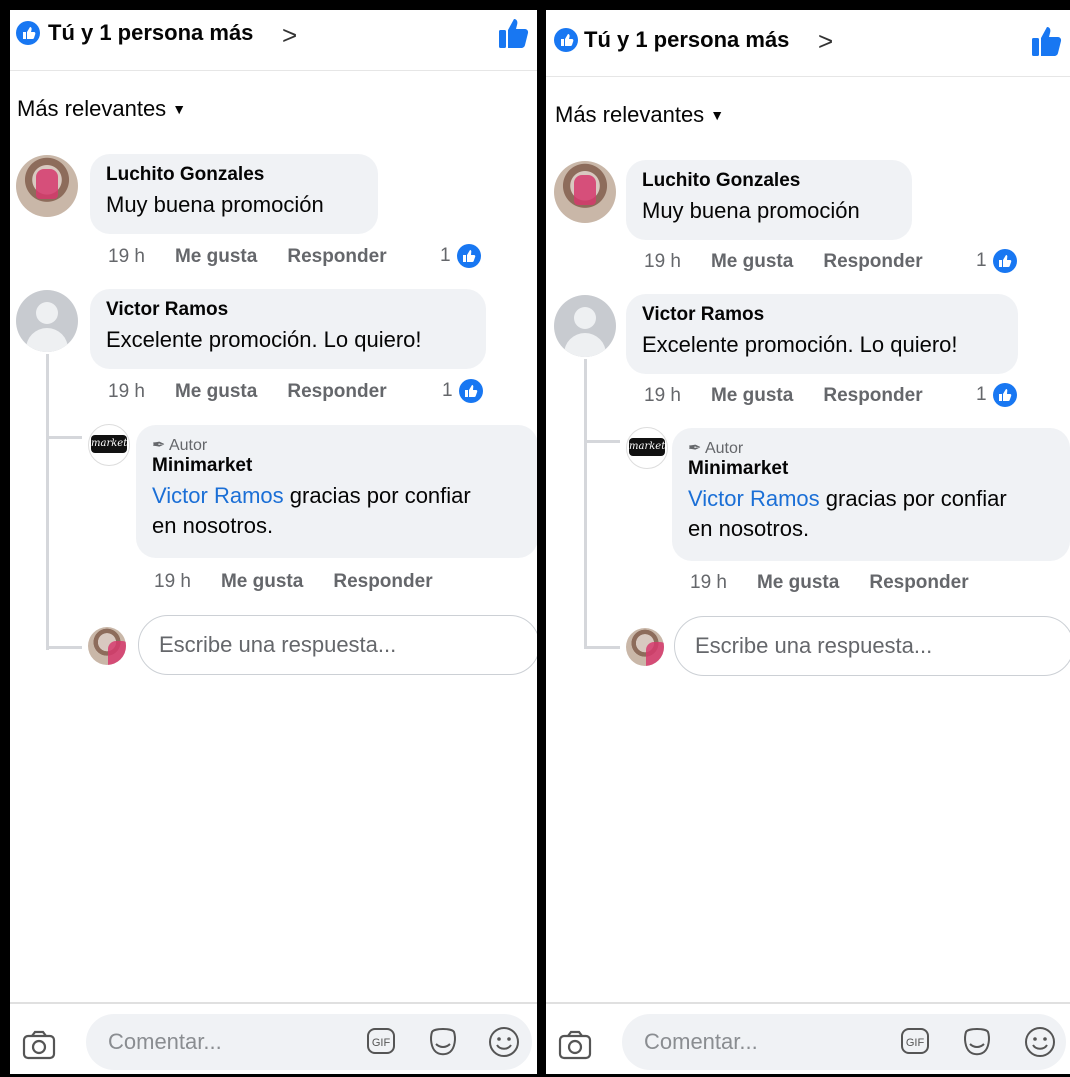 This screenshot has width=1070, height=1077. Describe the element at coordinates (751, 210) in the screenshot. I see `comment-text: Muy buena promoción` at that location.